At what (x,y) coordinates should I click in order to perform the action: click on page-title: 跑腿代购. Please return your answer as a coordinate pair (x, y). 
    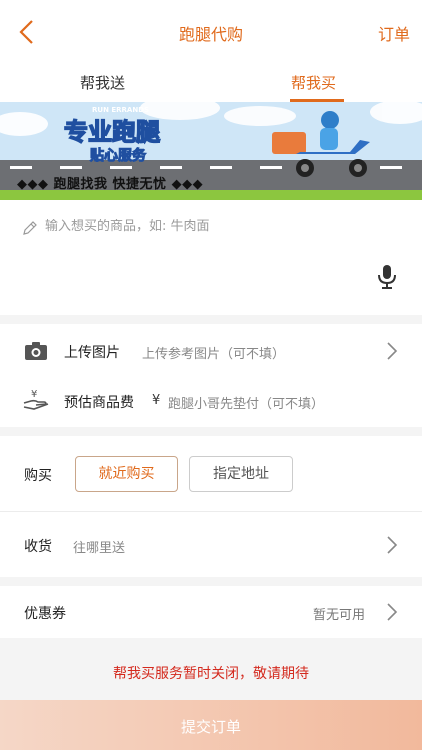
    Looking at the image, I should click on (210, 34).